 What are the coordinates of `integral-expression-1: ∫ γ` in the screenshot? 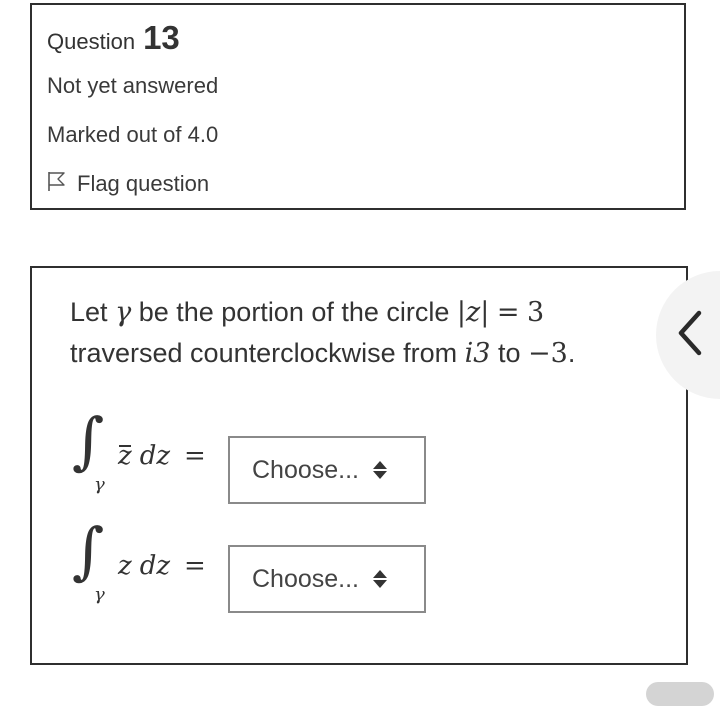 It's located at (92, 453).